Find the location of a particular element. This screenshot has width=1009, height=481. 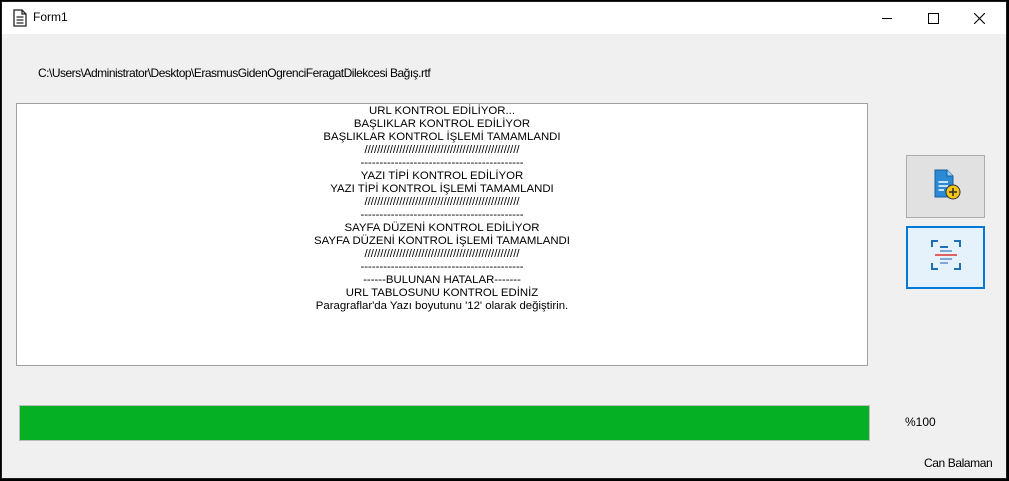

log-line: URL TABLOSUNU KONTROL EDİNİZ is located at coordinates (442, 293).